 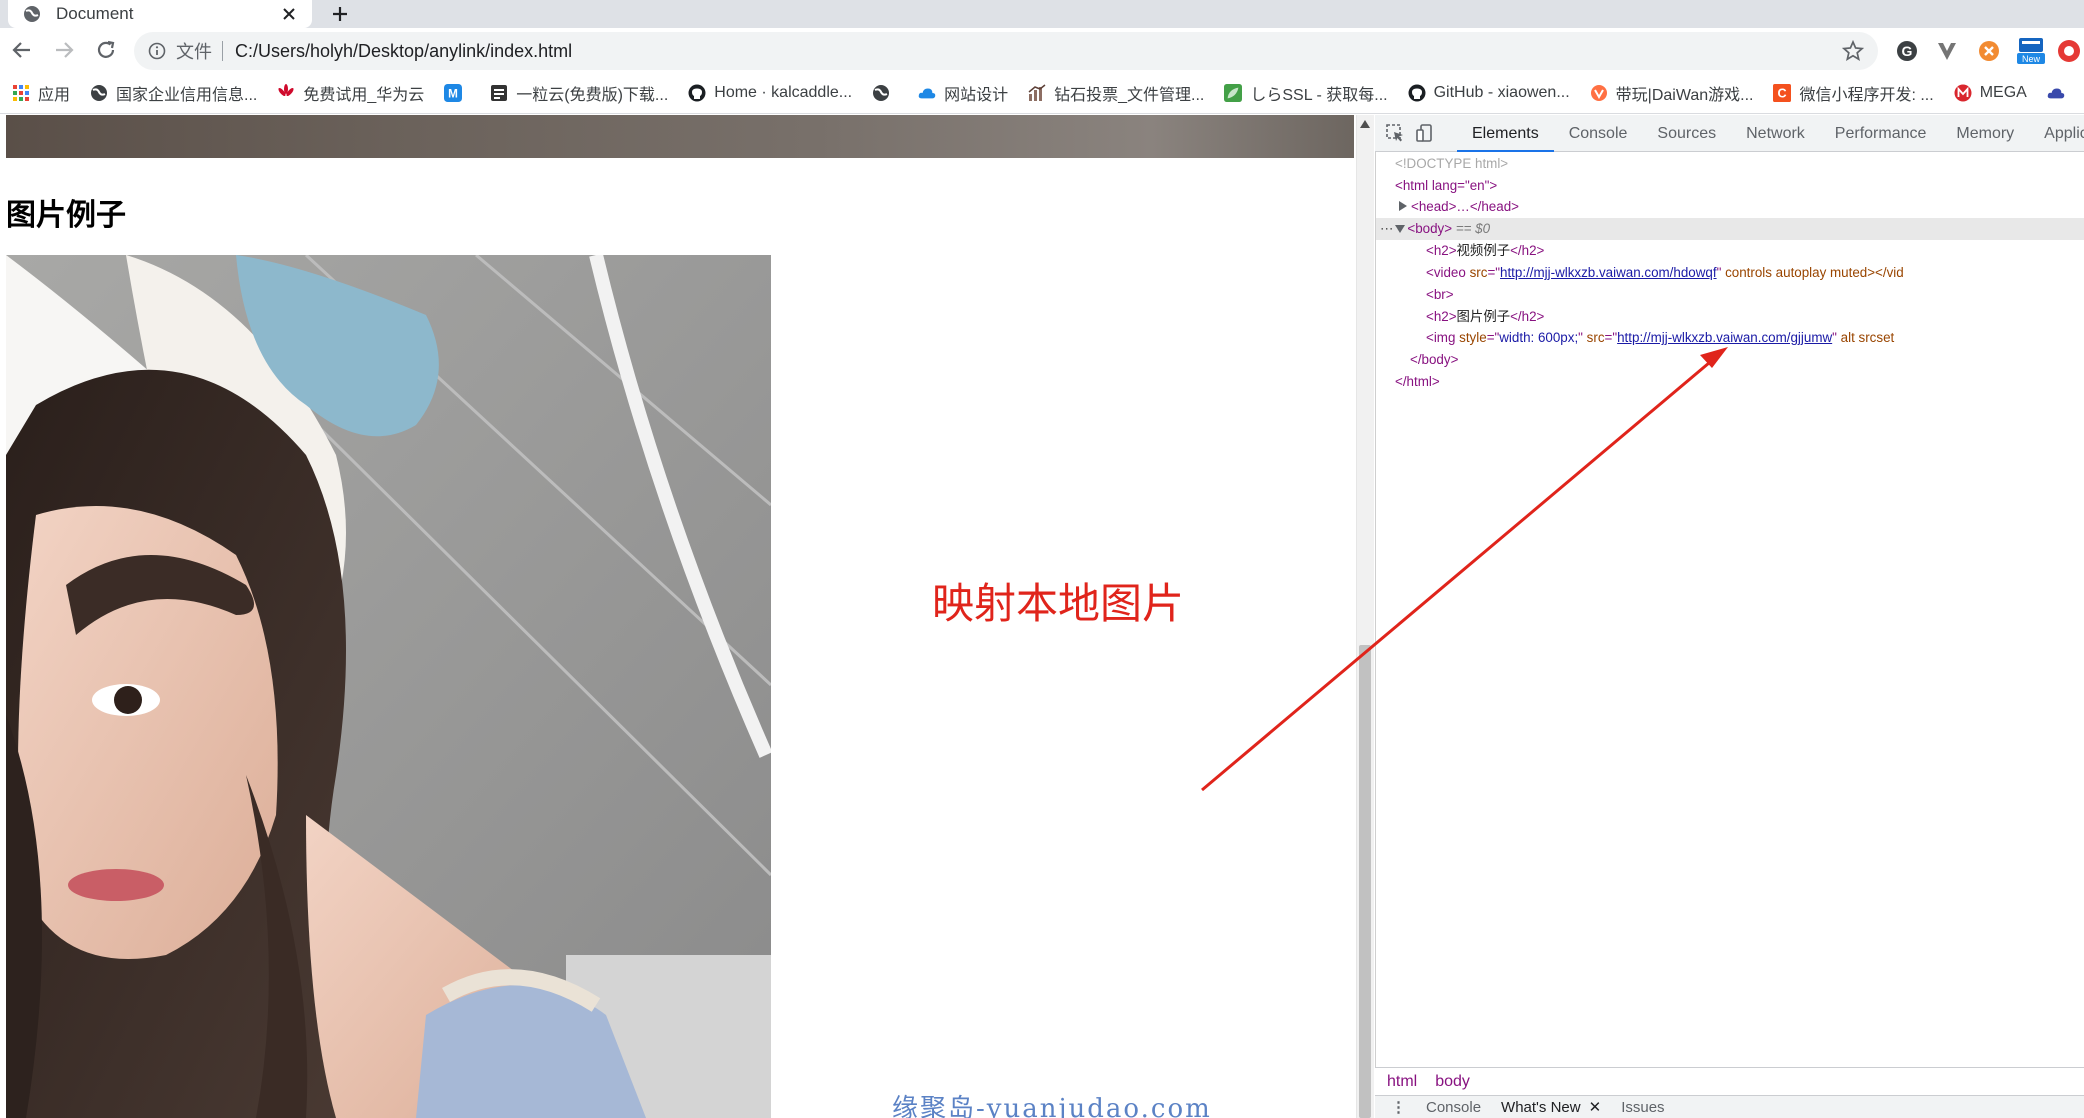 What do you see at coordinates (1434, 360) in the screenshot?
I see `dom-body-close: </body>` at bounding box center [1434, 360].